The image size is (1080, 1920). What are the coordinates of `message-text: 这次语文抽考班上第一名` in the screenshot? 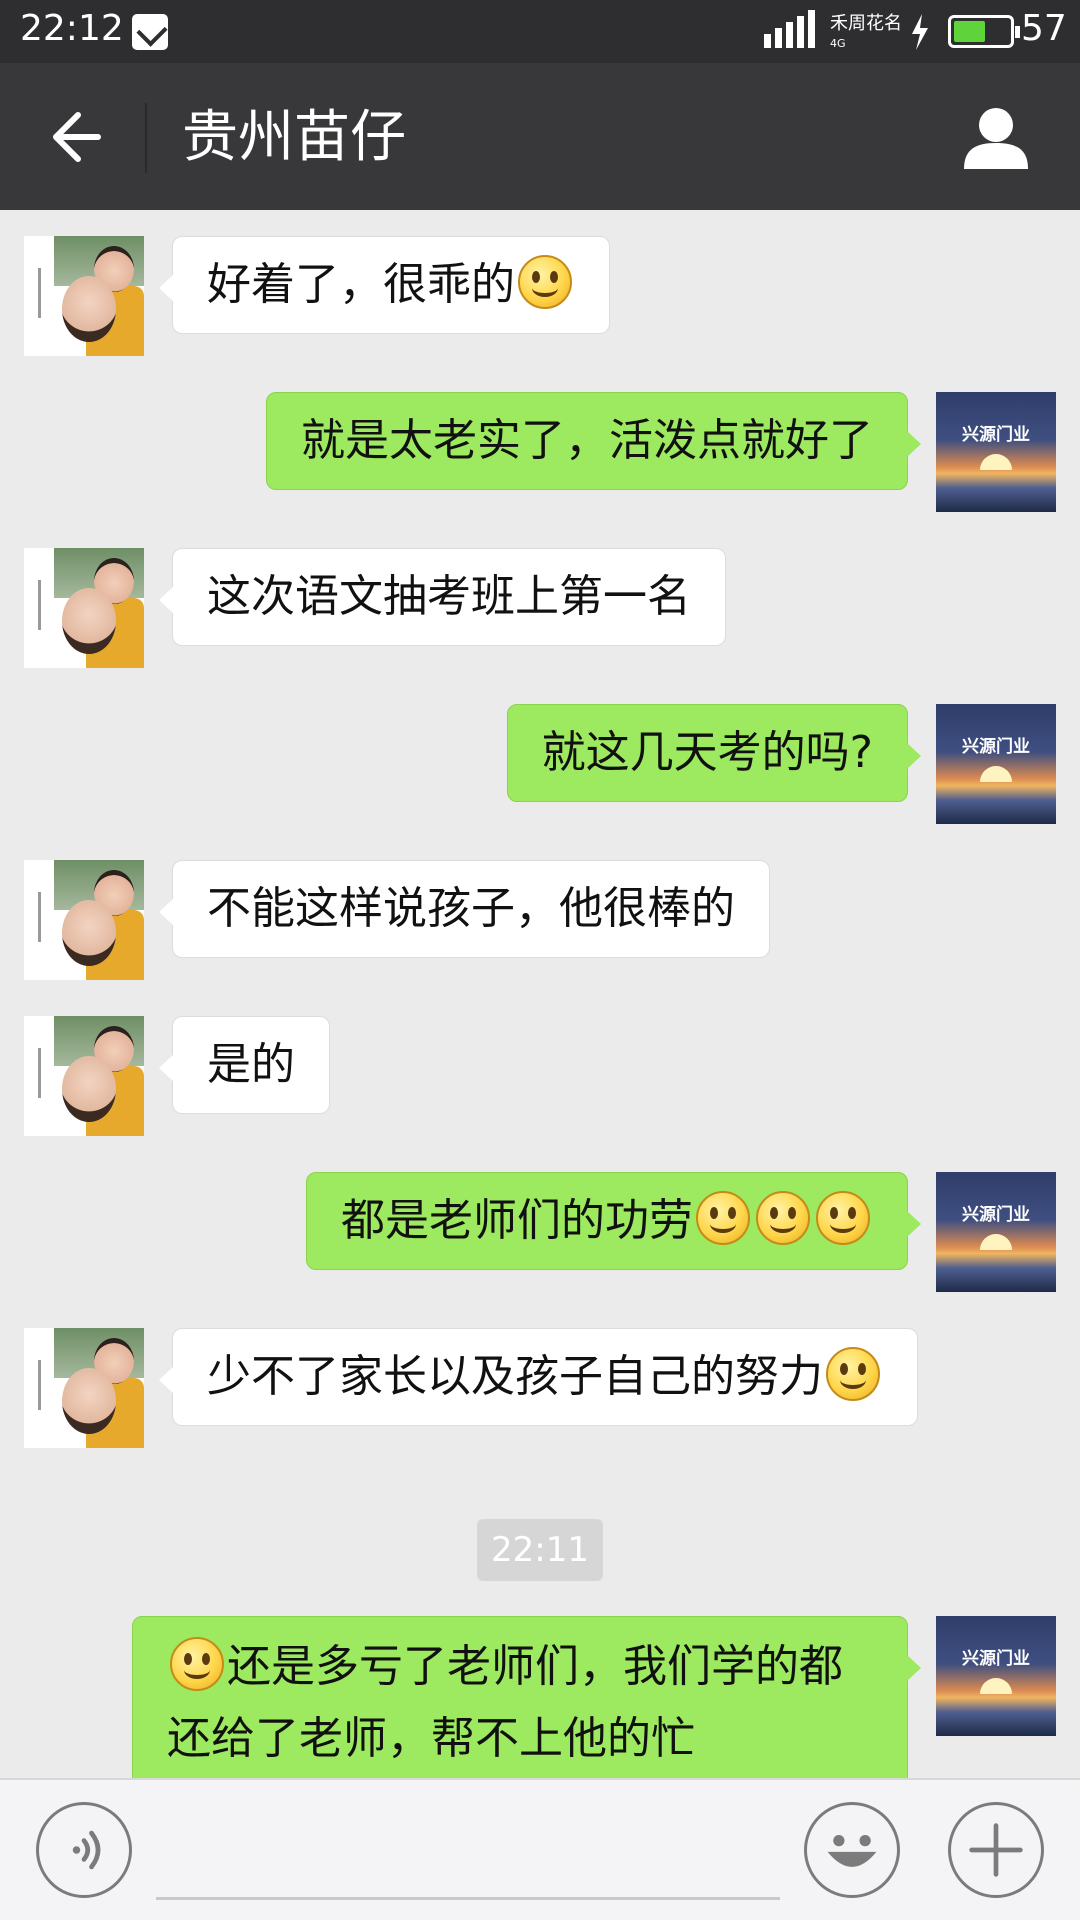 It's located at (449, 596).